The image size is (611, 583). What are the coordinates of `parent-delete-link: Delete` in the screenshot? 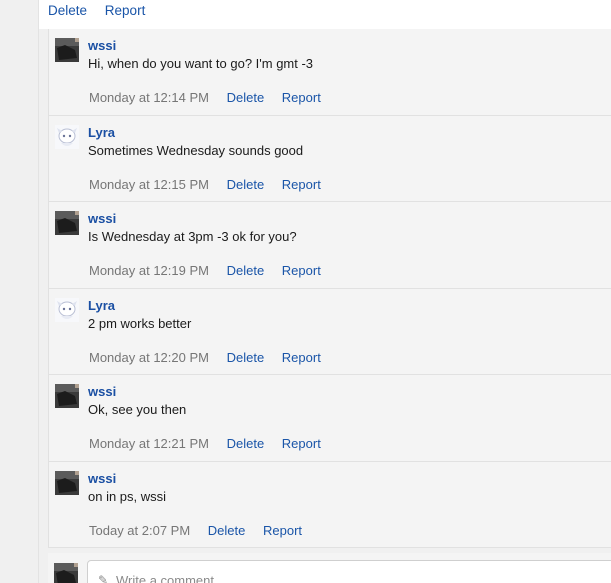 It's located at (67, 10).